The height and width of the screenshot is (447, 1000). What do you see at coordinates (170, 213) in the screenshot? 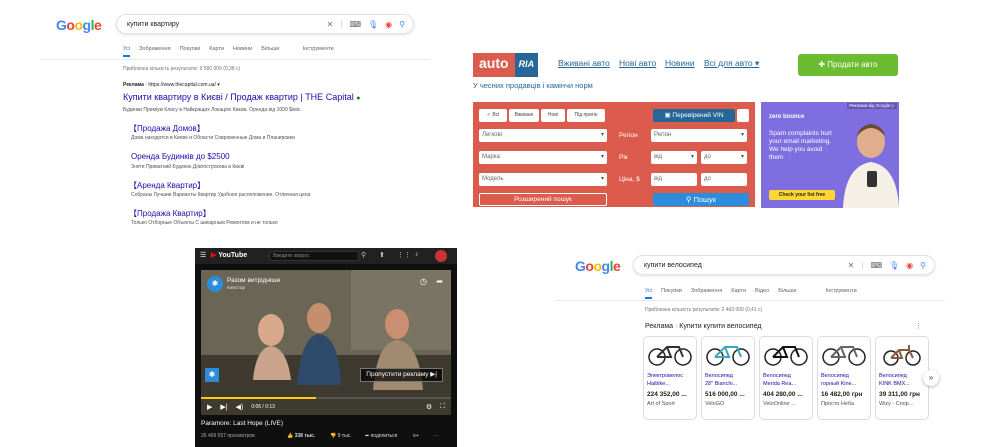
I see `sitelink-title: 【Продажа Квартир】` at bounding box center [170, 213].